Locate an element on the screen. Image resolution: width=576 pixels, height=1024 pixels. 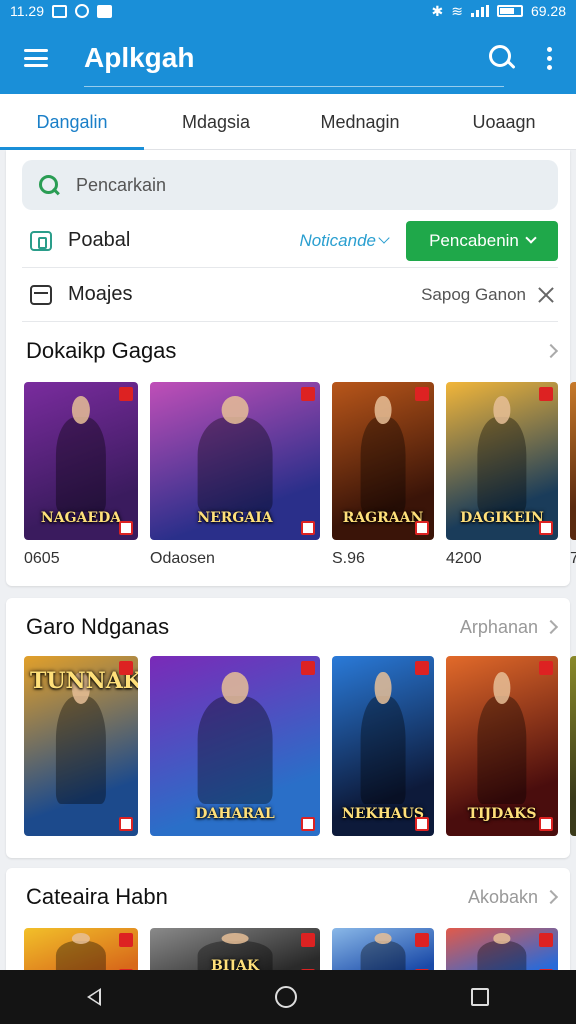
recents-icon is located at coordinates (480, 997).